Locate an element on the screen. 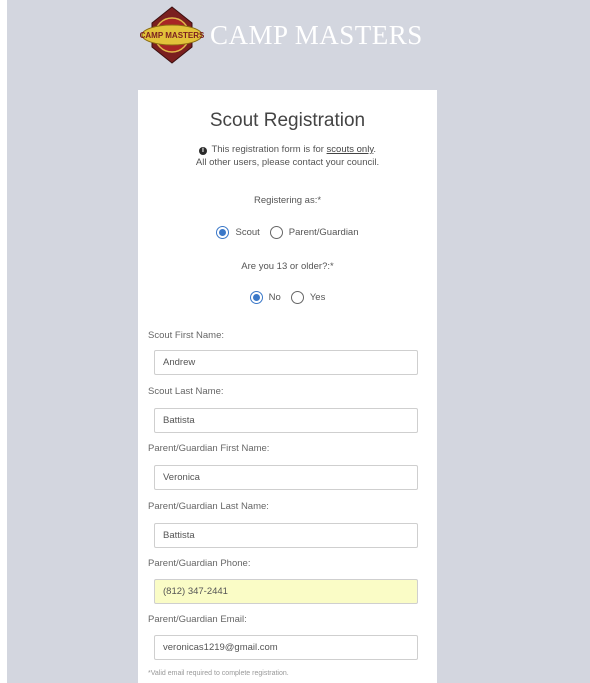  radio-yes-label: Yes is located at coordinates (317, 297).